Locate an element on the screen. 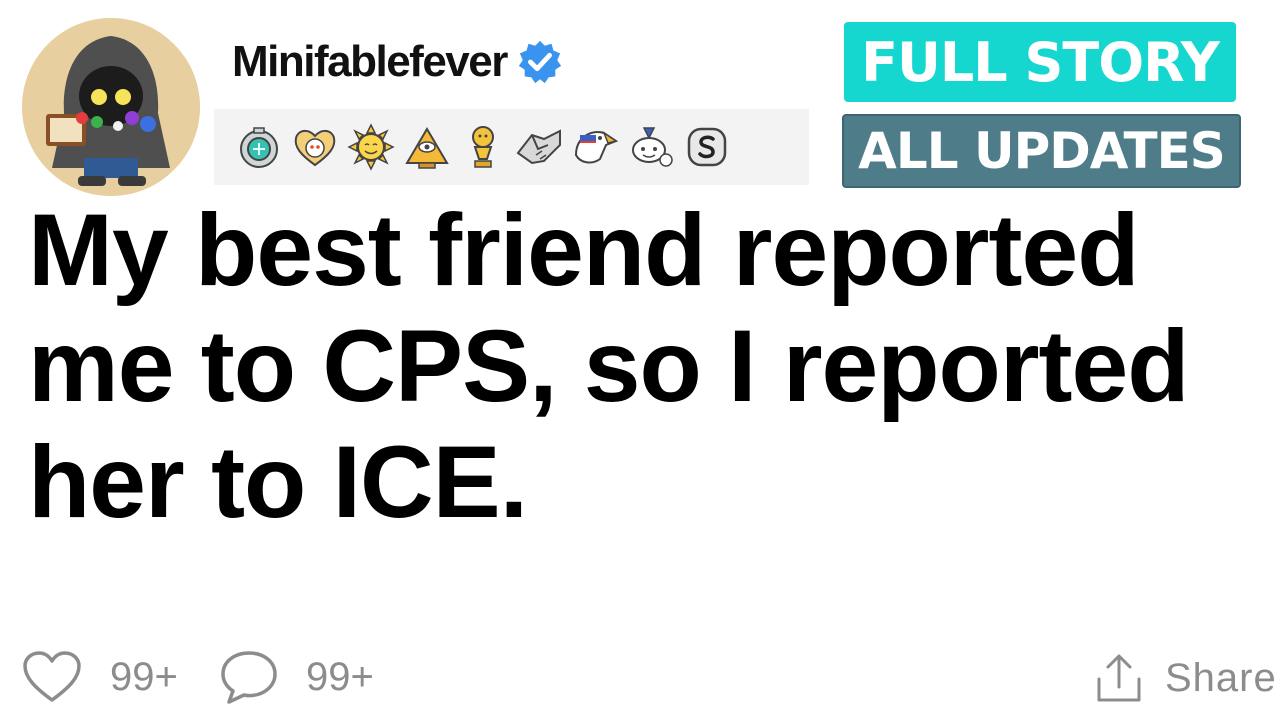 The height and width of the screenshot is (720, 1280). username-row: Minifablefever is located at coordinates (397, 62).